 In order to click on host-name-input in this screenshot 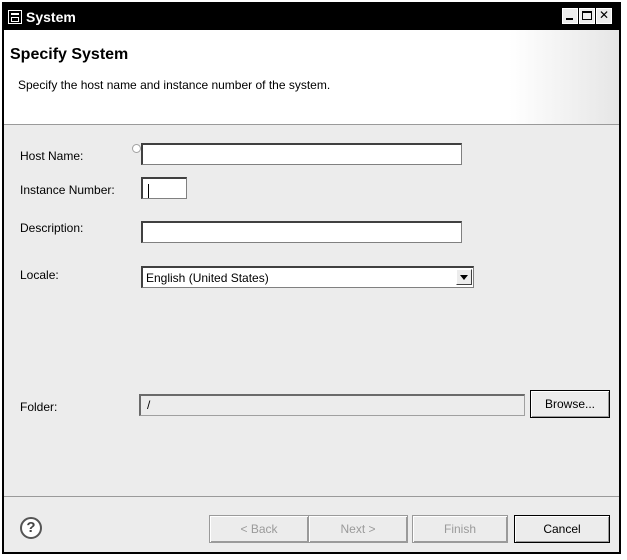, I will do `click(301, 154)`.